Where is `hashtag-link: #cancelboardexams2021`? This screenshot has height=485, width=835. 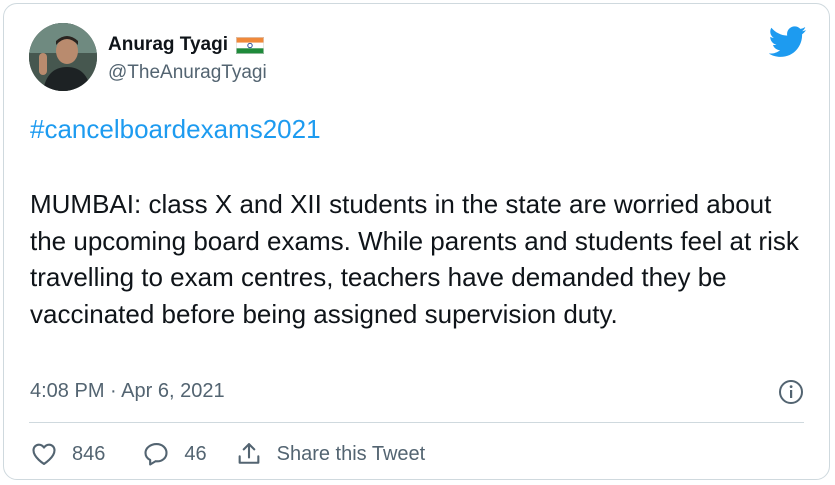 hashtag-link: #cancelboardexams2021 is located at coordinates (175, 129).